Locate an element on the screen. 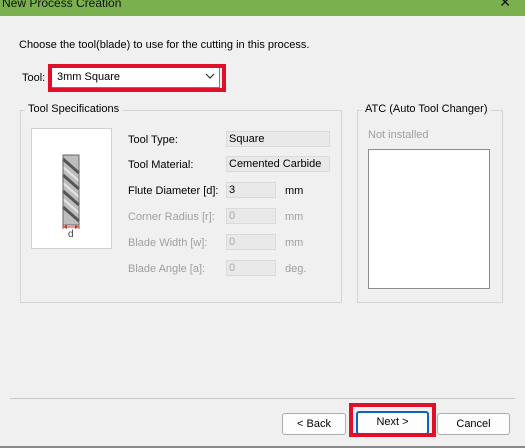 The image size is (525, 448). flute-diameter-label: Flute Diameter [d]: is located at coordinates (173, 191).